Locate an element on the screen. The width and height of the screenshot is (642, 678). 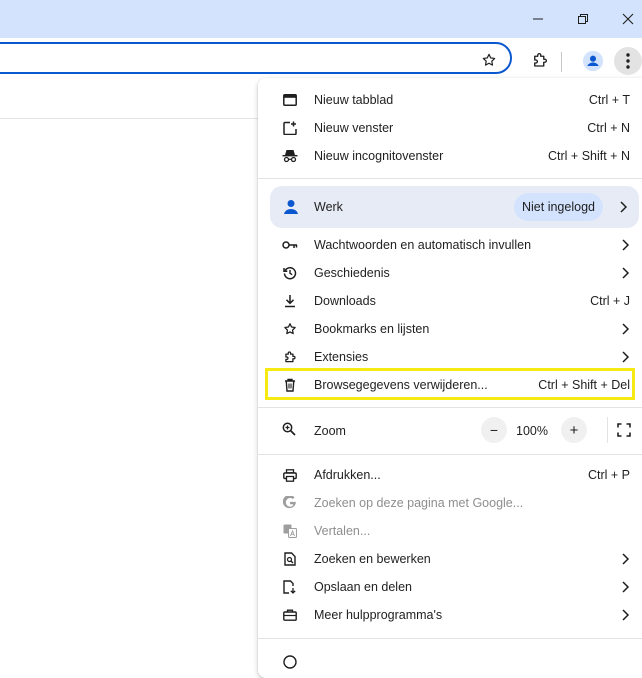
find-page-icon is located at coordinates (290, 559).